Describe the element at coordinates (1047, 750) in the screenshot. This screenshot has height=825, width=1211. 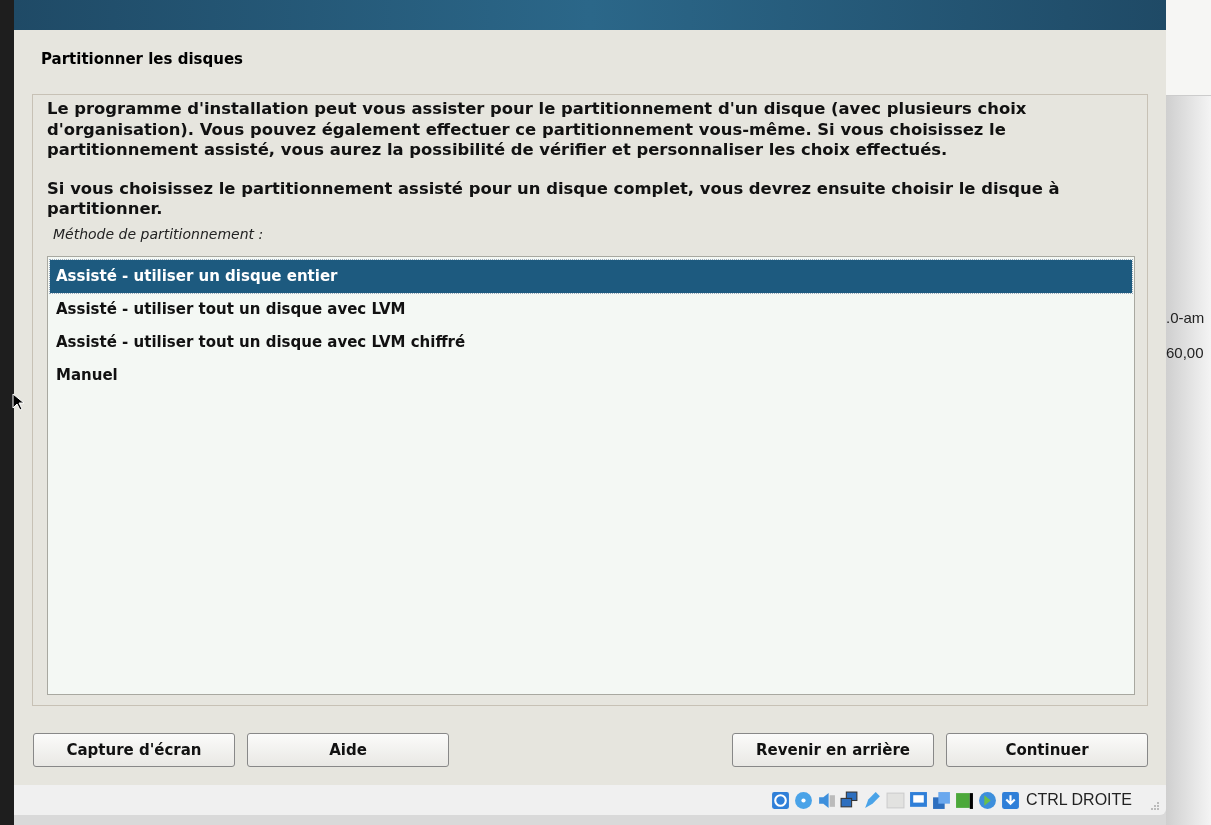
I see `dialog-button: Continuer` at that location.